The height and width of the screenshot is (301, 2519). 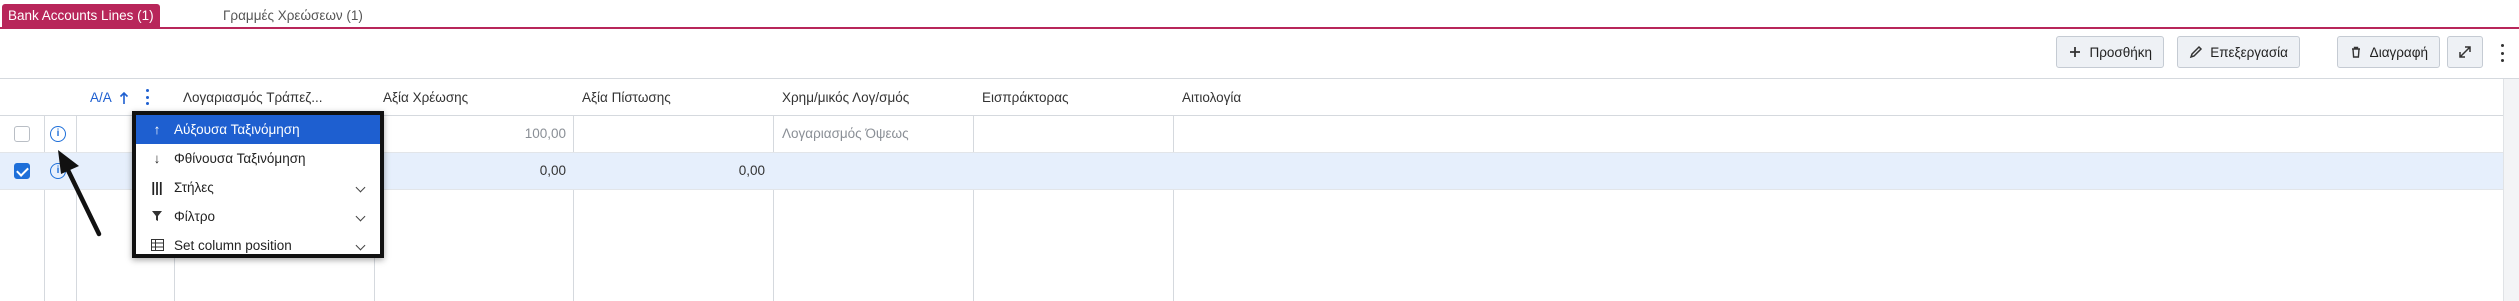 What do you see at coordinates (81, 15) in the screenshot?
I see `tab-bank-accounts-lines: Bank Accounts Lines (1)` at bounding box center [81, 15].